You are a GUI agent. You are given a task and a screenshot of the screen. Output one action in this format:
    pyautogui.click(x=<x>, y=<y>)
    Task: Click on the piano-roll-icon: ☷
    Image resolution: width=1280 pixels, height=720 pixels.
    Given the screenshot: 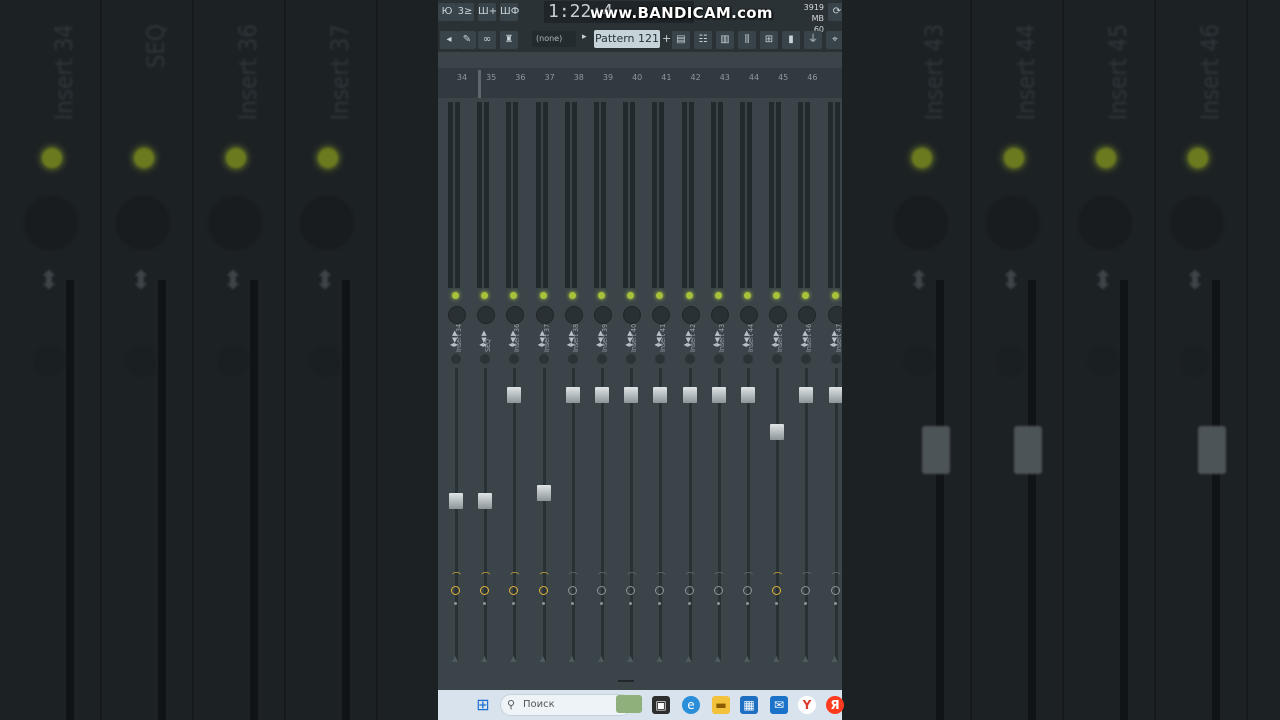 What is the action you would take?
    pyautogui.click(x=703, y=40)
    